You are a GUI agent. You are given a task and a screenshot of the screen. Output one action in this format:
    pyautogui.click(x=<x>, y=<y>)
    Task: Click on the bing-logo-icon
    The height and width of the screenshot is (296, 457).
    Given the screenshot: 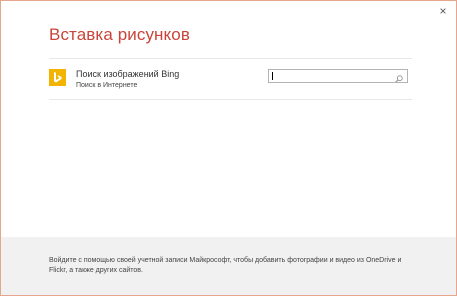 What is the action you would take?
    pyautogui.click(x=57, y=77)
    